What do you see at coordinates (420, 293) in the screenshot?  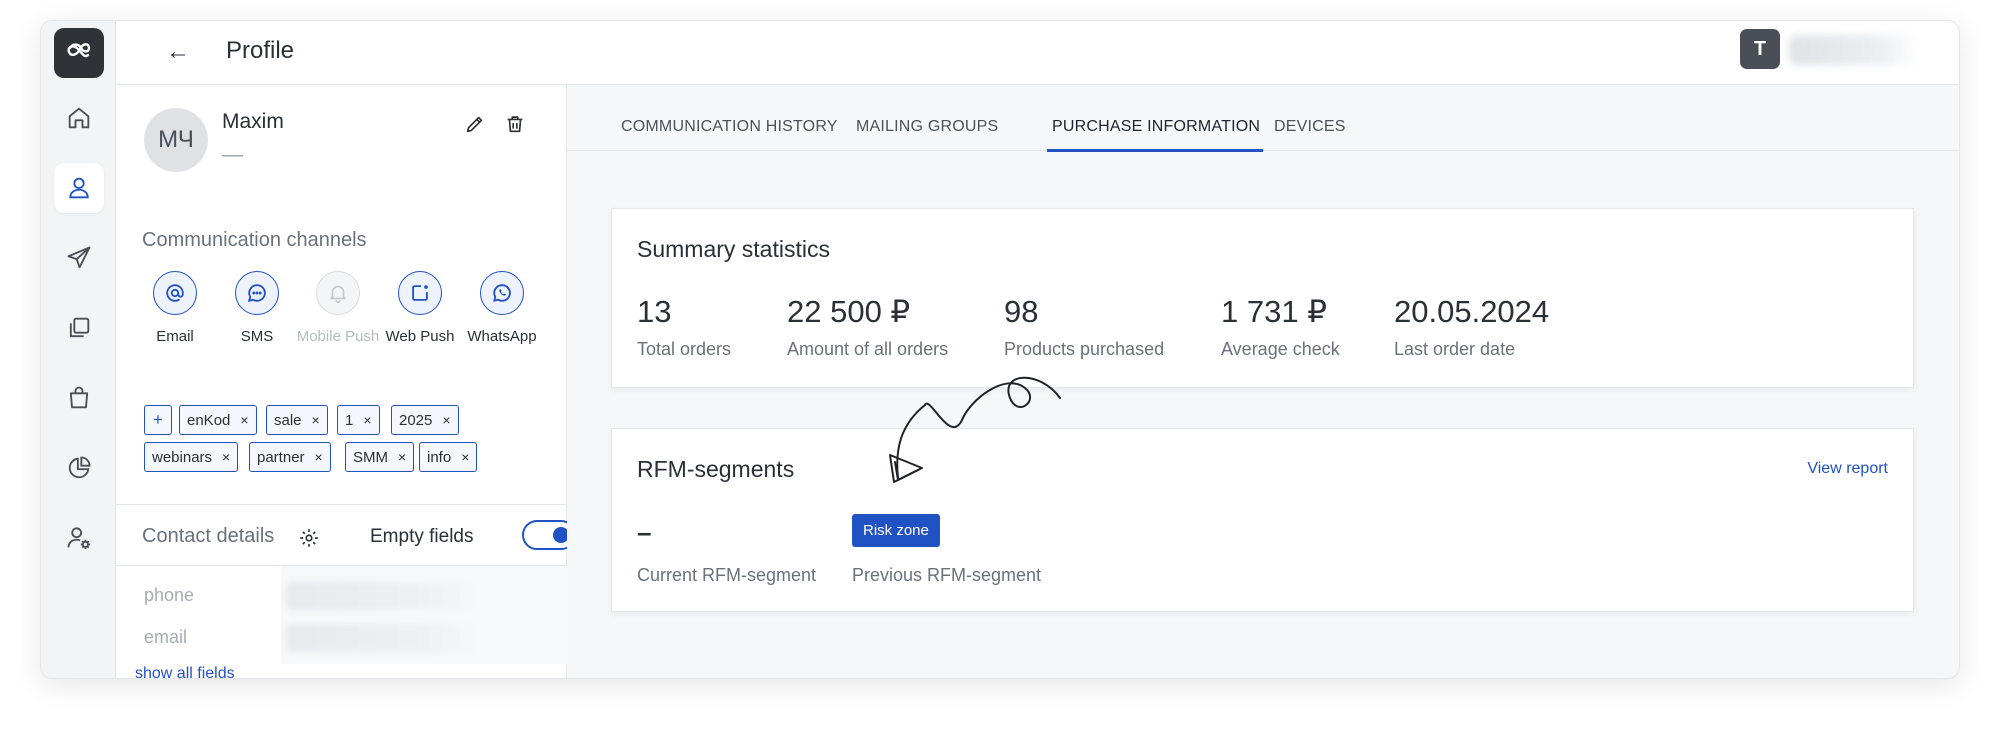 I see `web-push-icon` at bounding box center [420, 293].